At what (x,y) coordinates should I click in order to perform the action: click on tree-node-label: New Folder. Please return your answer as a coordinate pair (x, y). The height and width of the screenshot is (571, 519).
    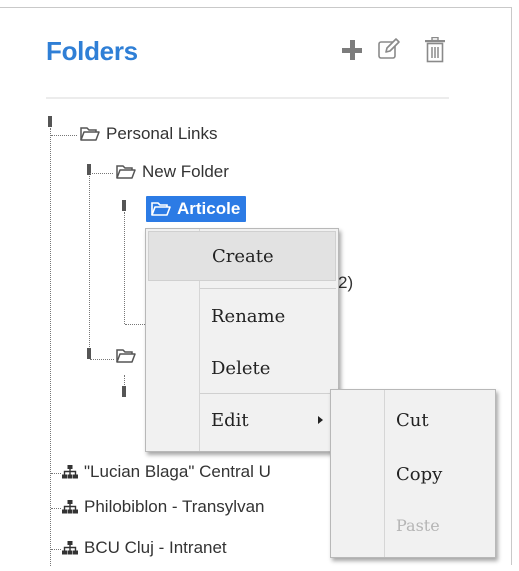
    Looking at the image, I should click on (185, 171).